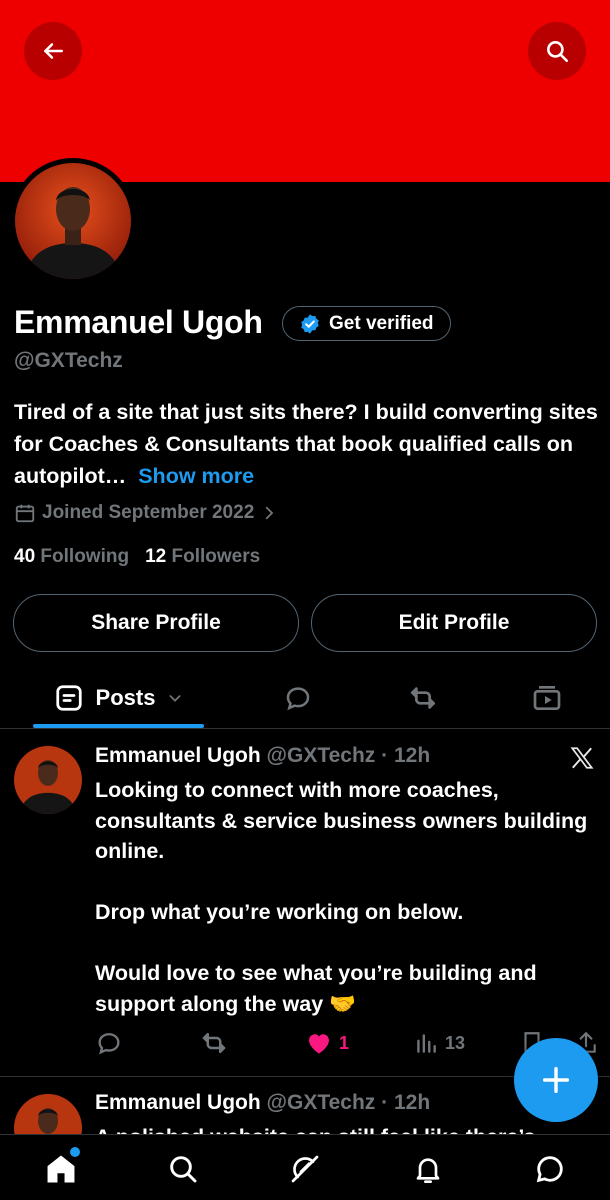 The image size is (610, 1200). I want to click on nav-notifications, so click(428, 1169).